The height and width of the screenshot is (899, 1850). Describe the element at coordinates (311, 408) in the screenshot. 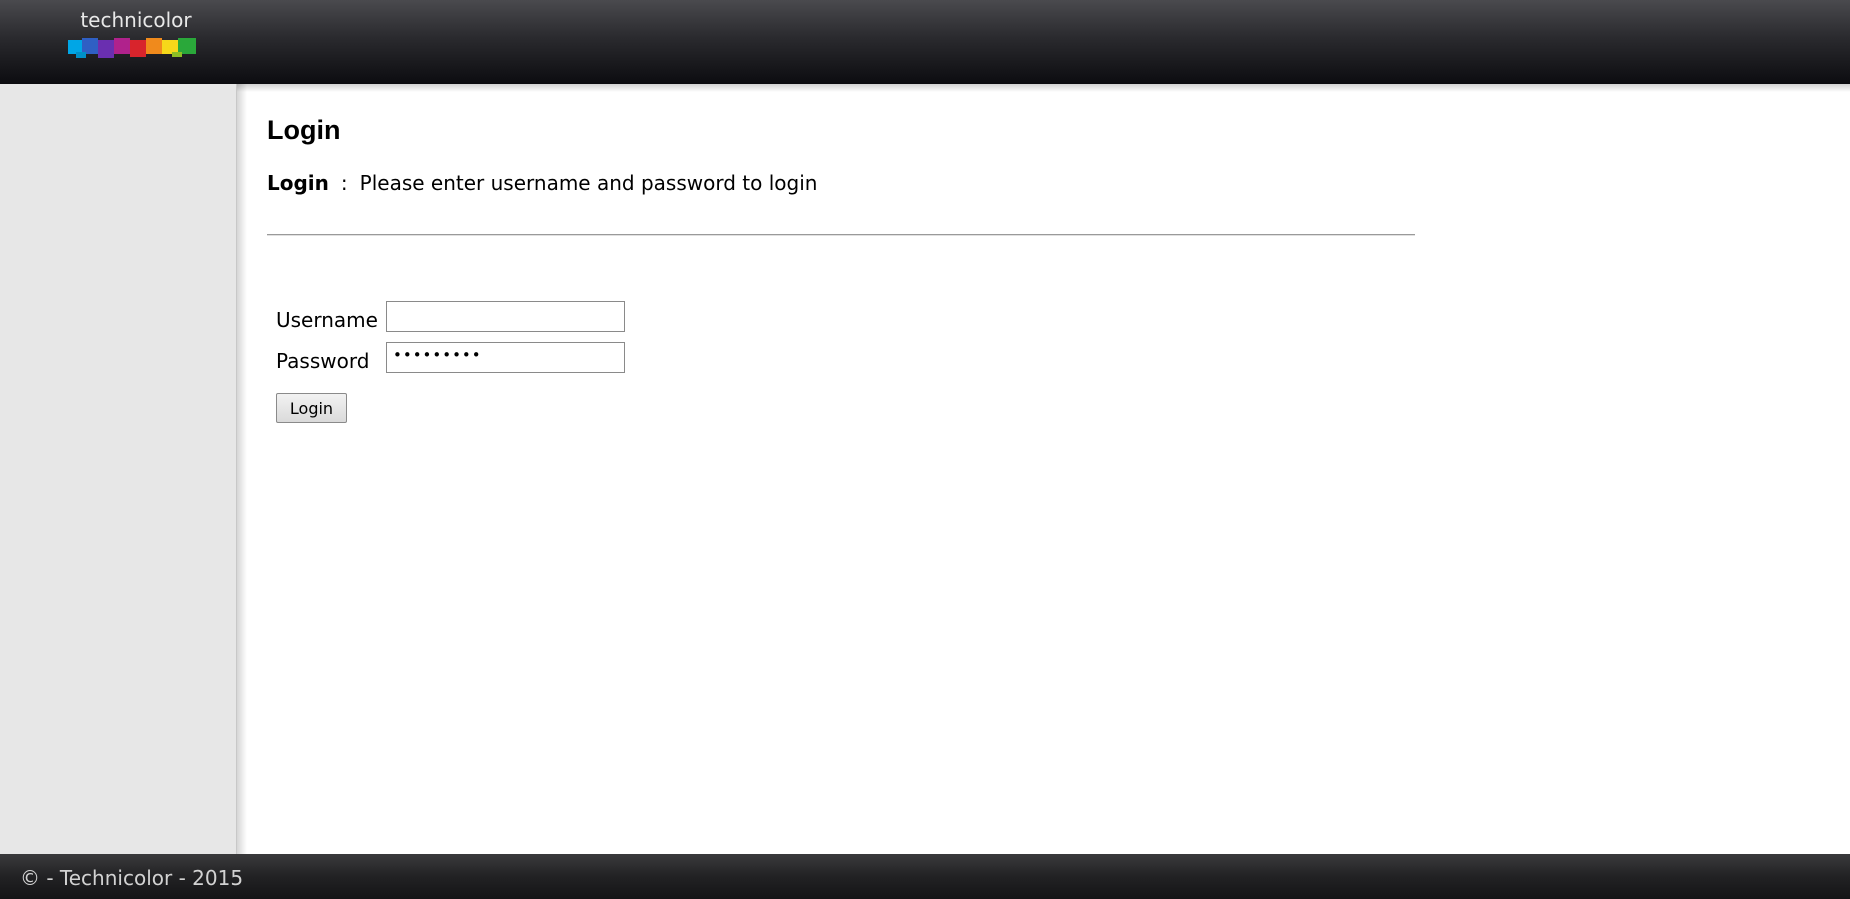

I see `login-button: Login` at that location.